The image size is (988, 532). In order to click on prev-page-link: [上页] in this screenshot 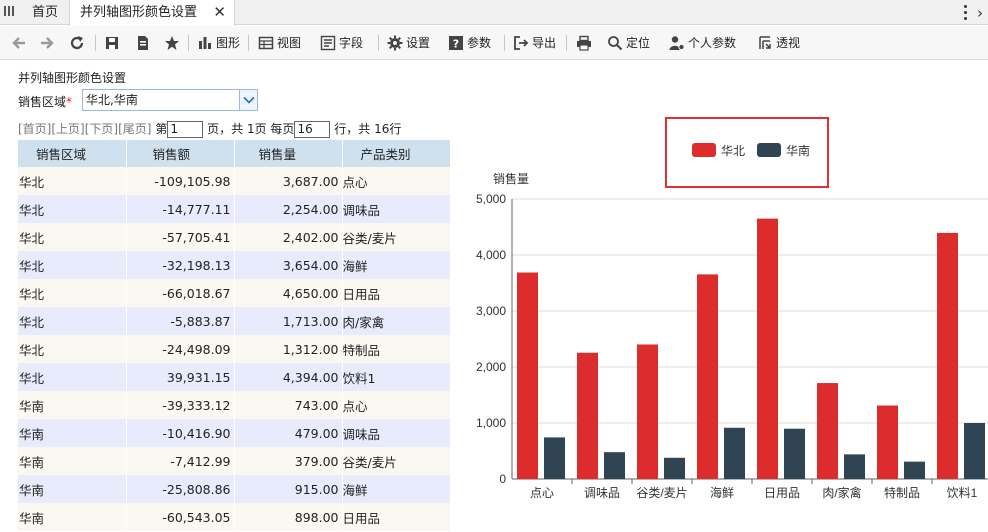, I will do `click(67, 129)`.